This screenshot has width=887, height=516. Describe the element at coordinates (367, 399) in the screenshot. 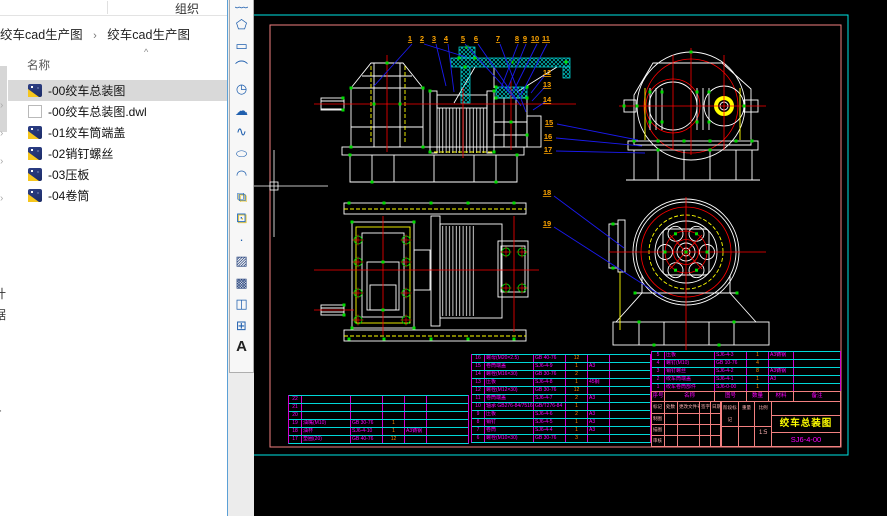

I see `table-cell-dwg` at that location.